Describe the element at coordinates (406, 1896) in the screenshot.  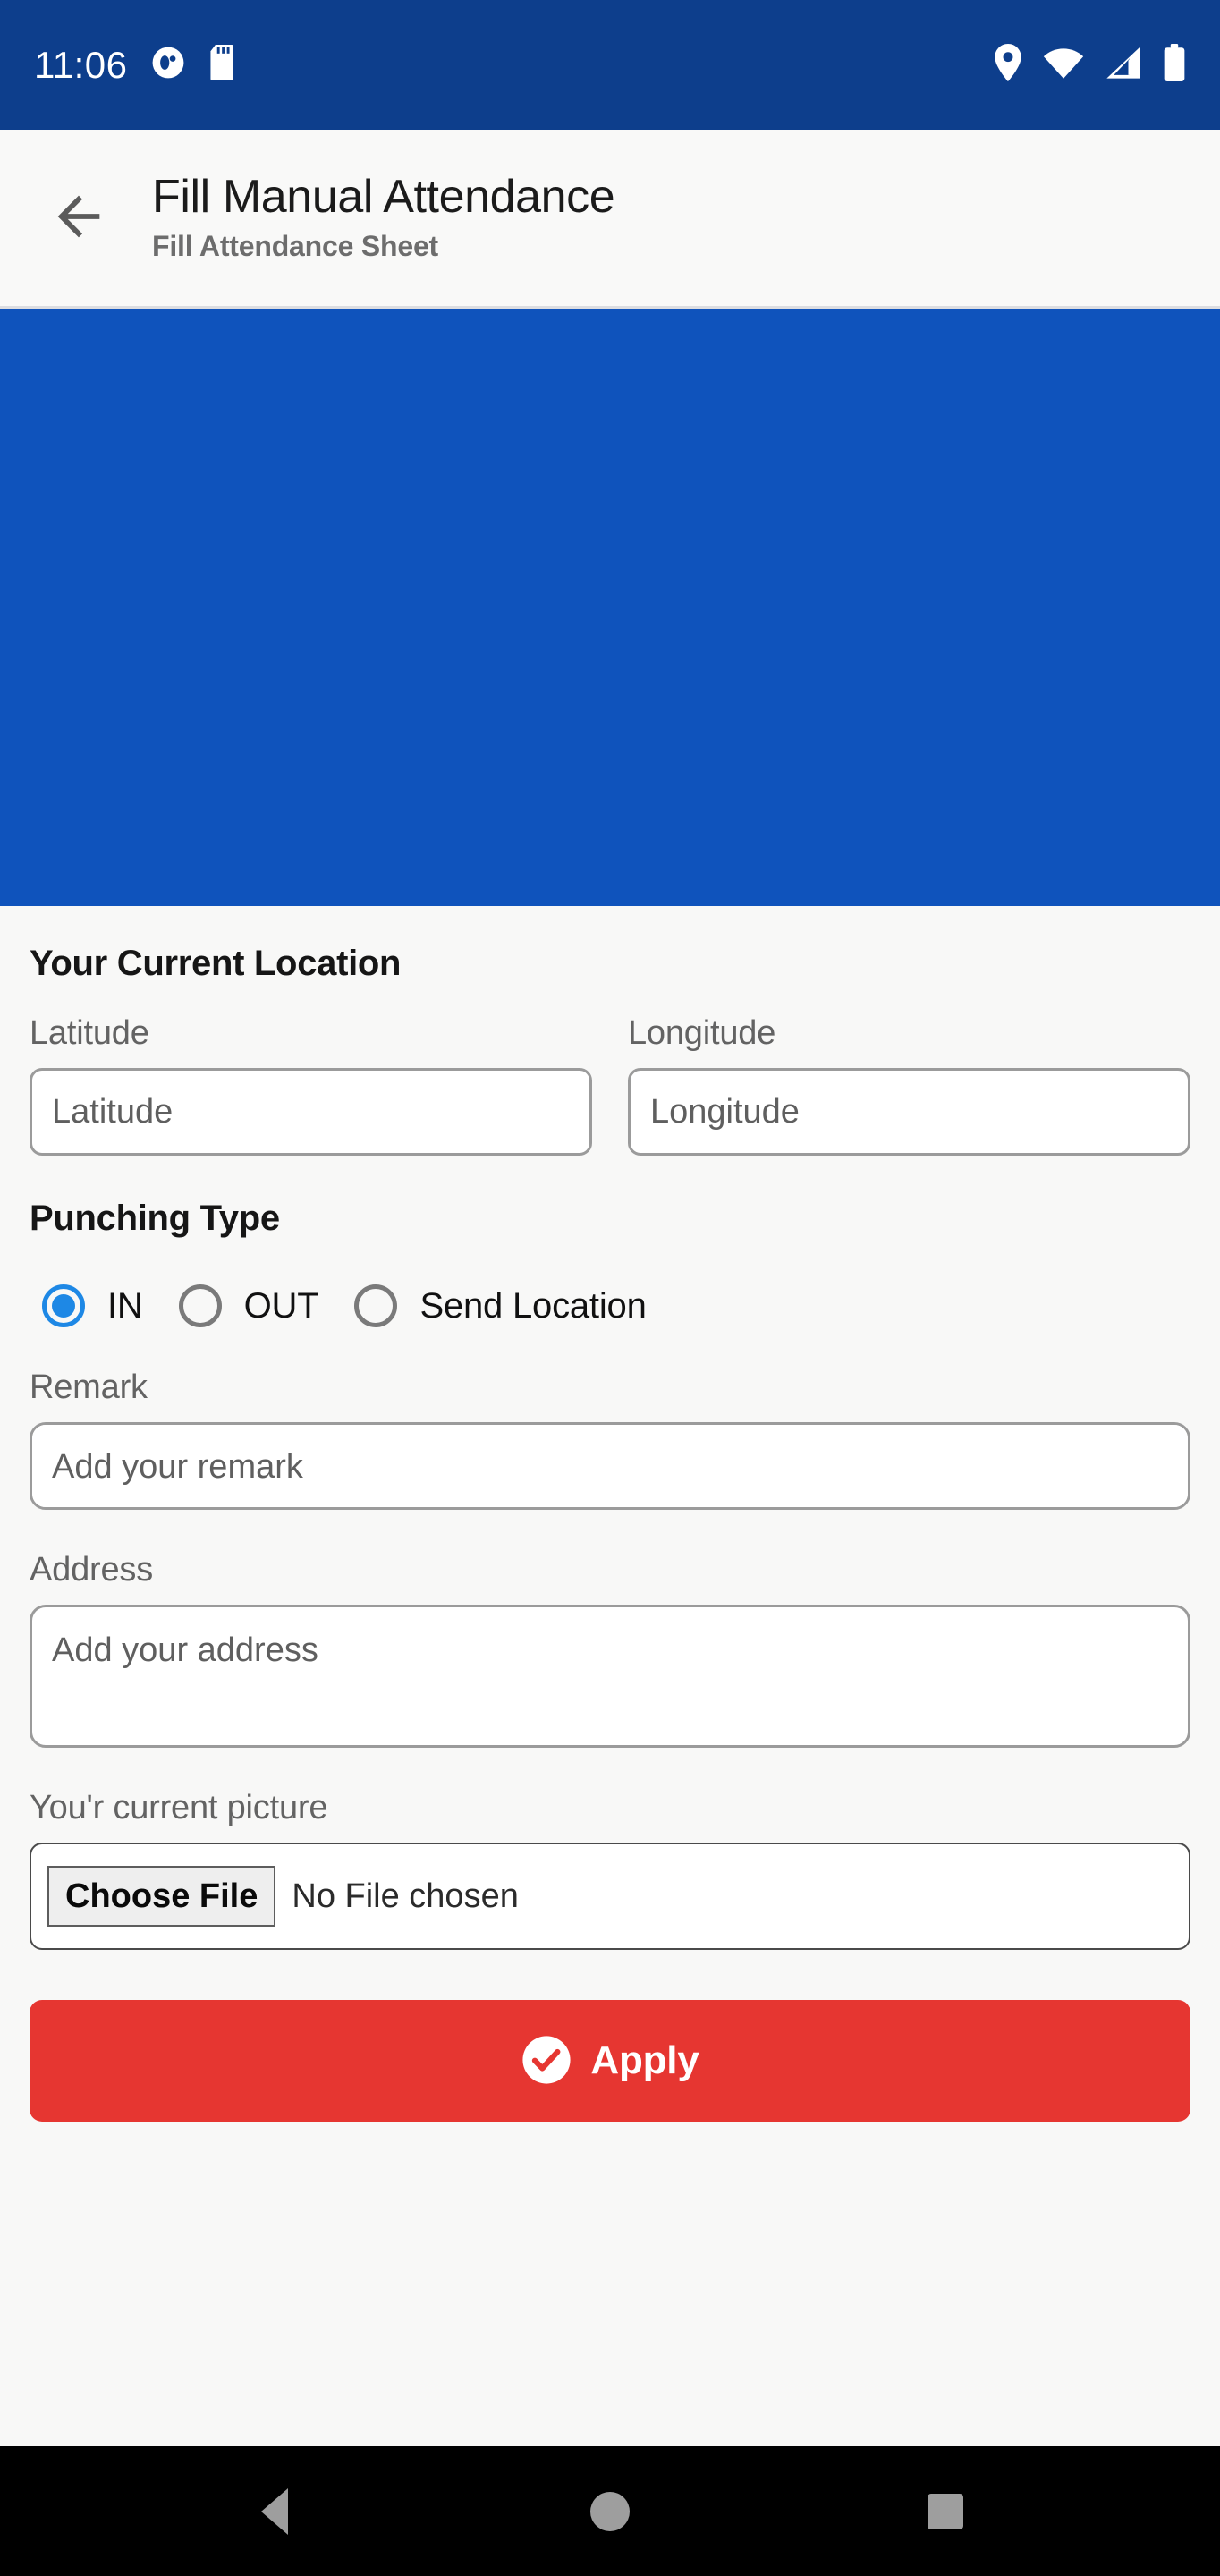
I see `file-status-text: No File chosen` at that location.